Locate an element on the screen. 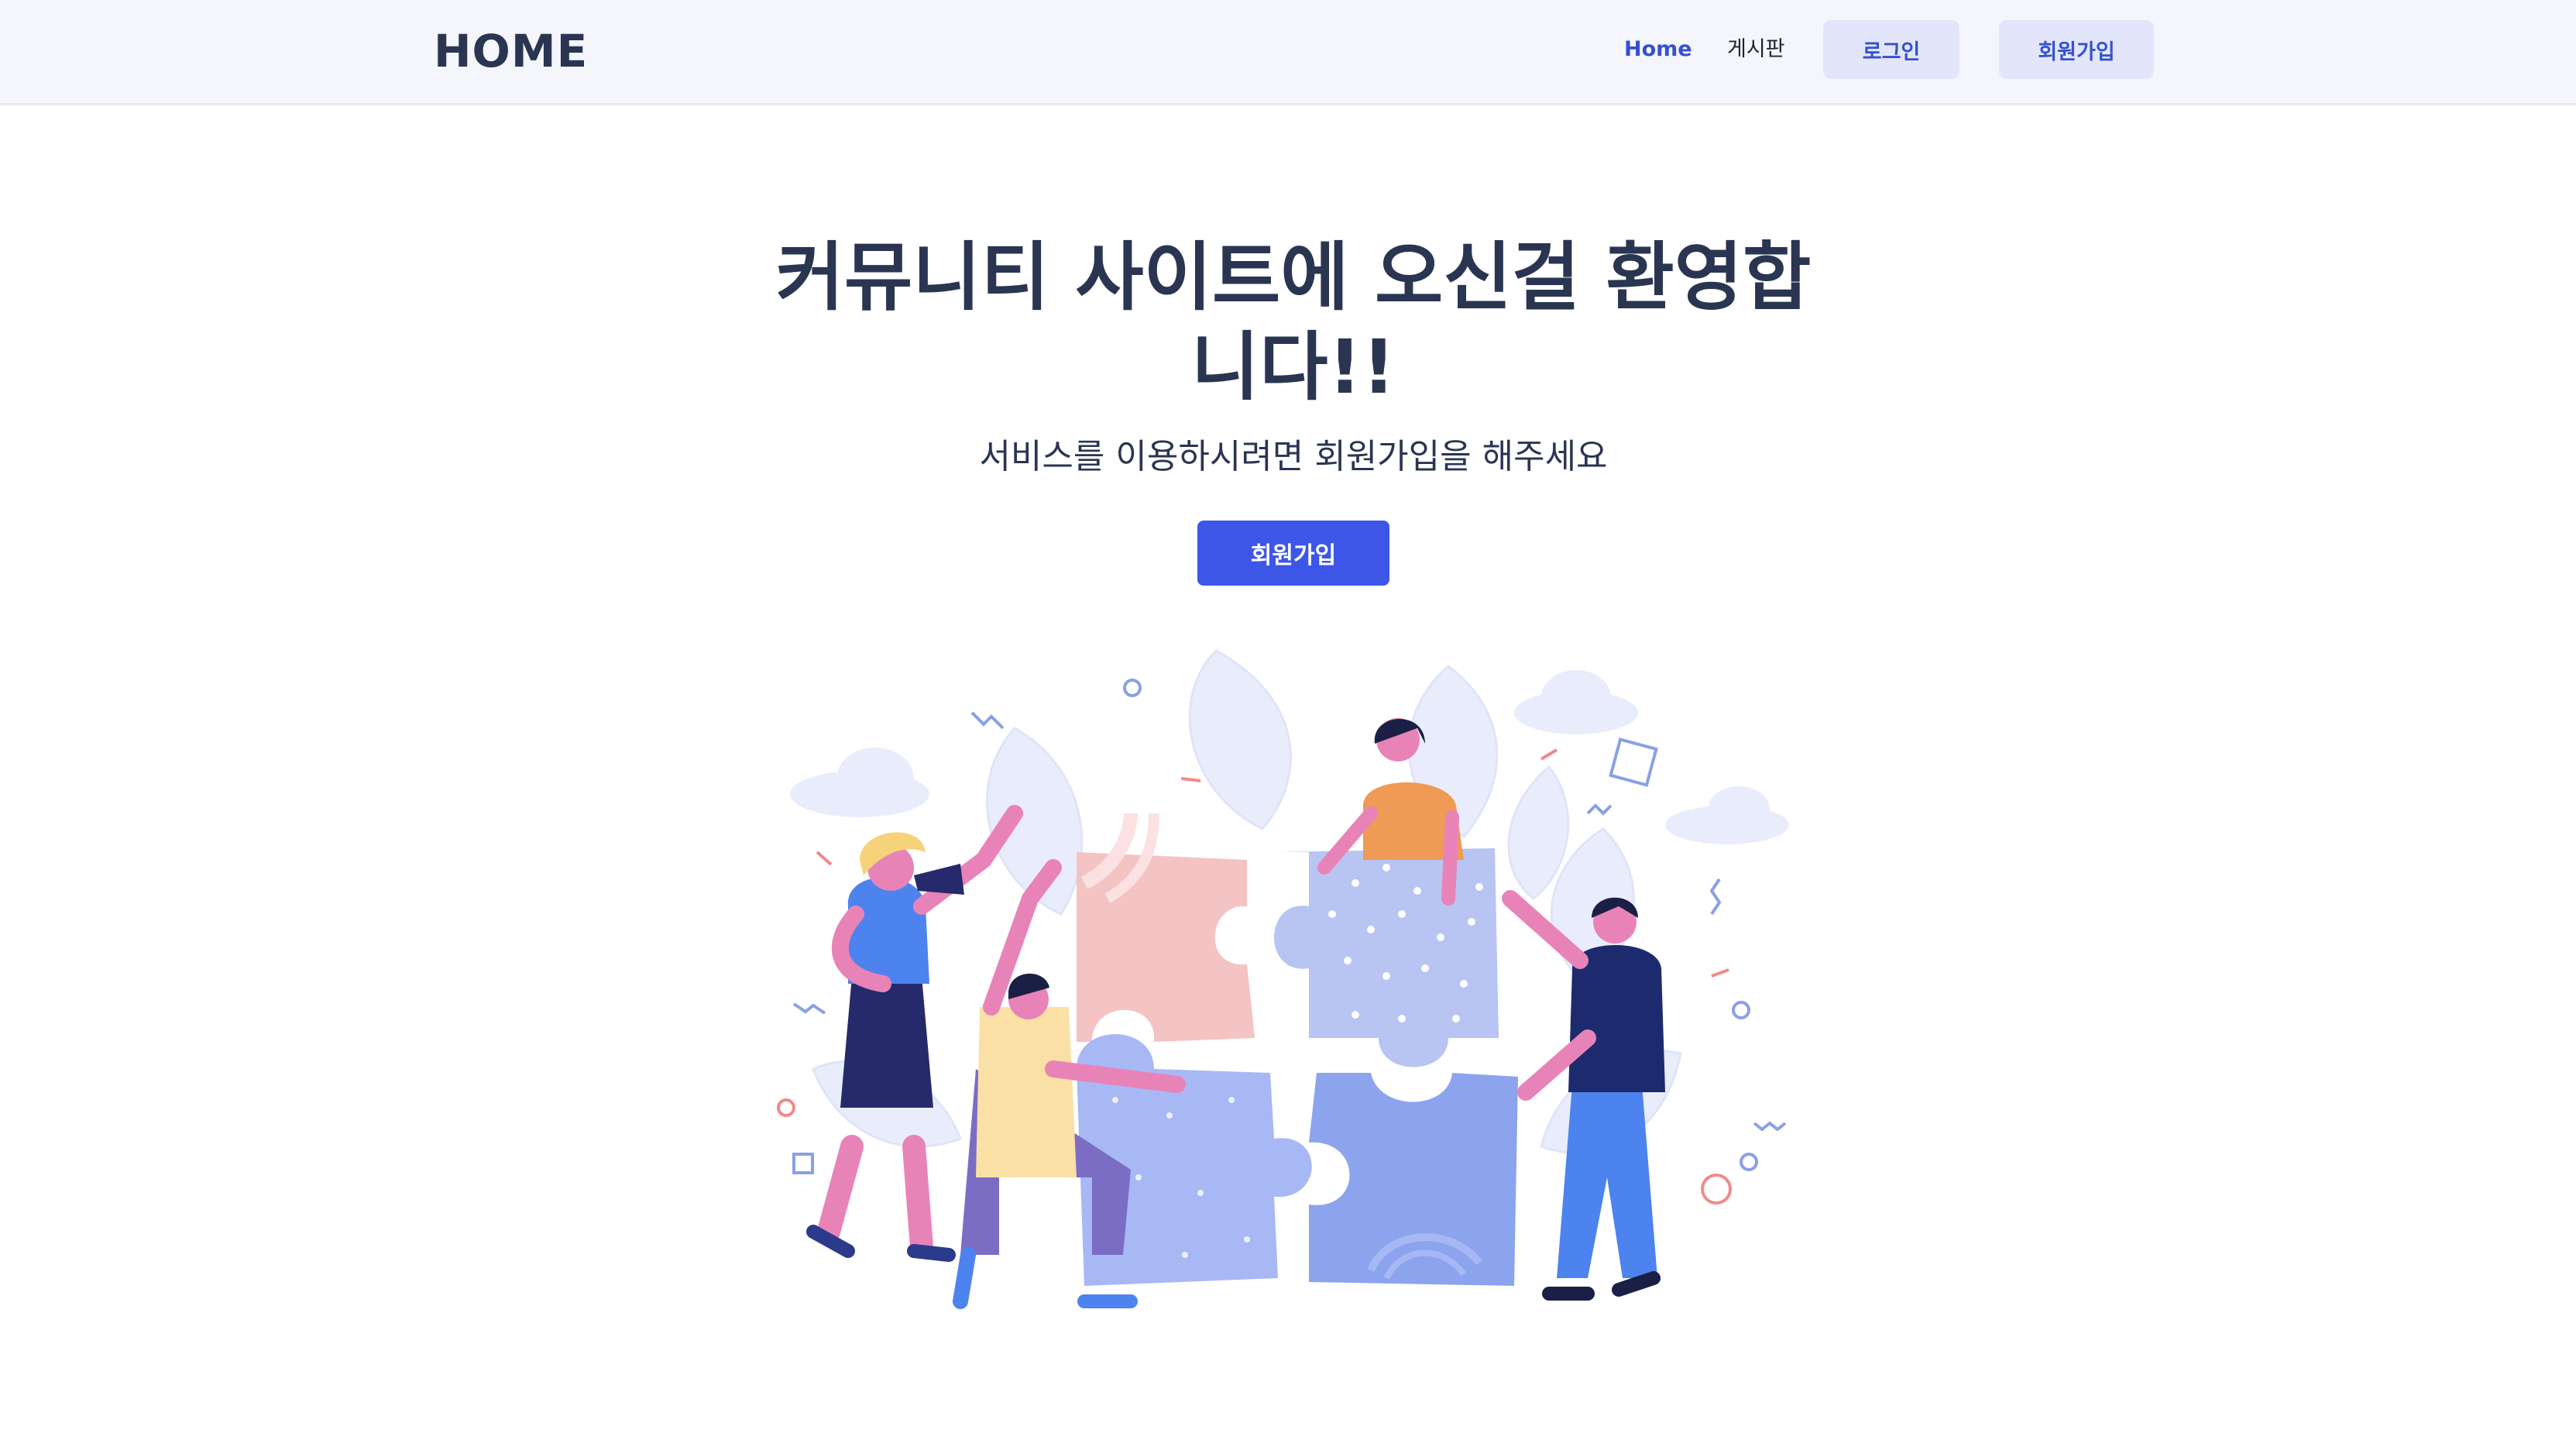 The height and width of the screenshot is (1447, 2576). login-button: 로그인 is located at coordinates (1891, 49).